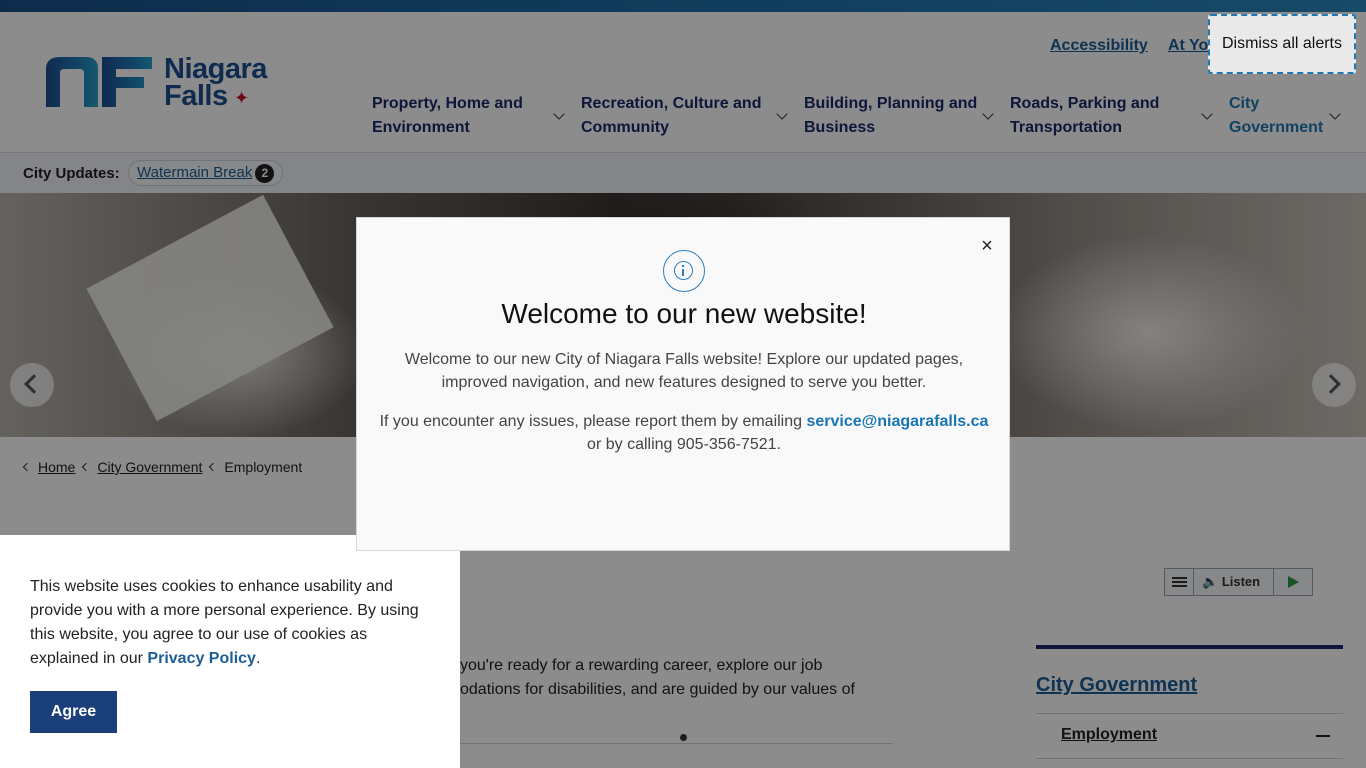 The height and width of the screenshot is (768, 1366). I want to click on dismiss-all-alerts-button: Dismiss all alerts, so click(1282, 44).